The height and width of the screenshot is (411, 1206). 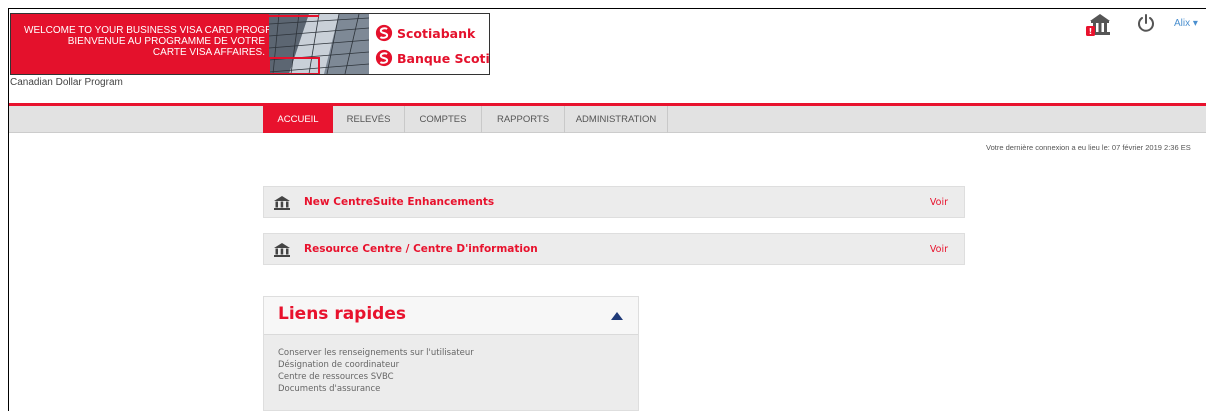 I want to click on banner-line-3: CARTE VISA AFFAIRES., so click(x=208, y=52).